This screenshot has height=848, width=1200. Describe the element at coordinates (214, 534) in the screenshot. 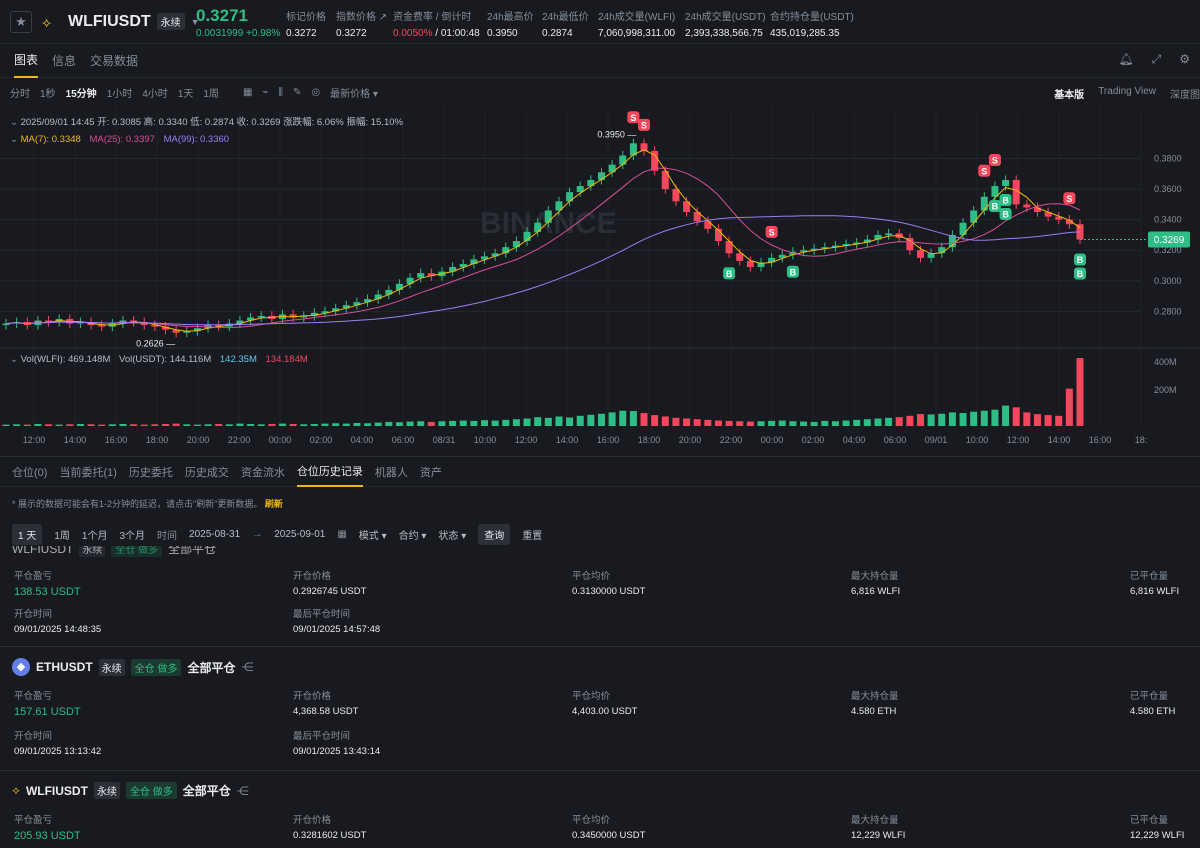

I see `date-from: 2025-08-31` at that location.